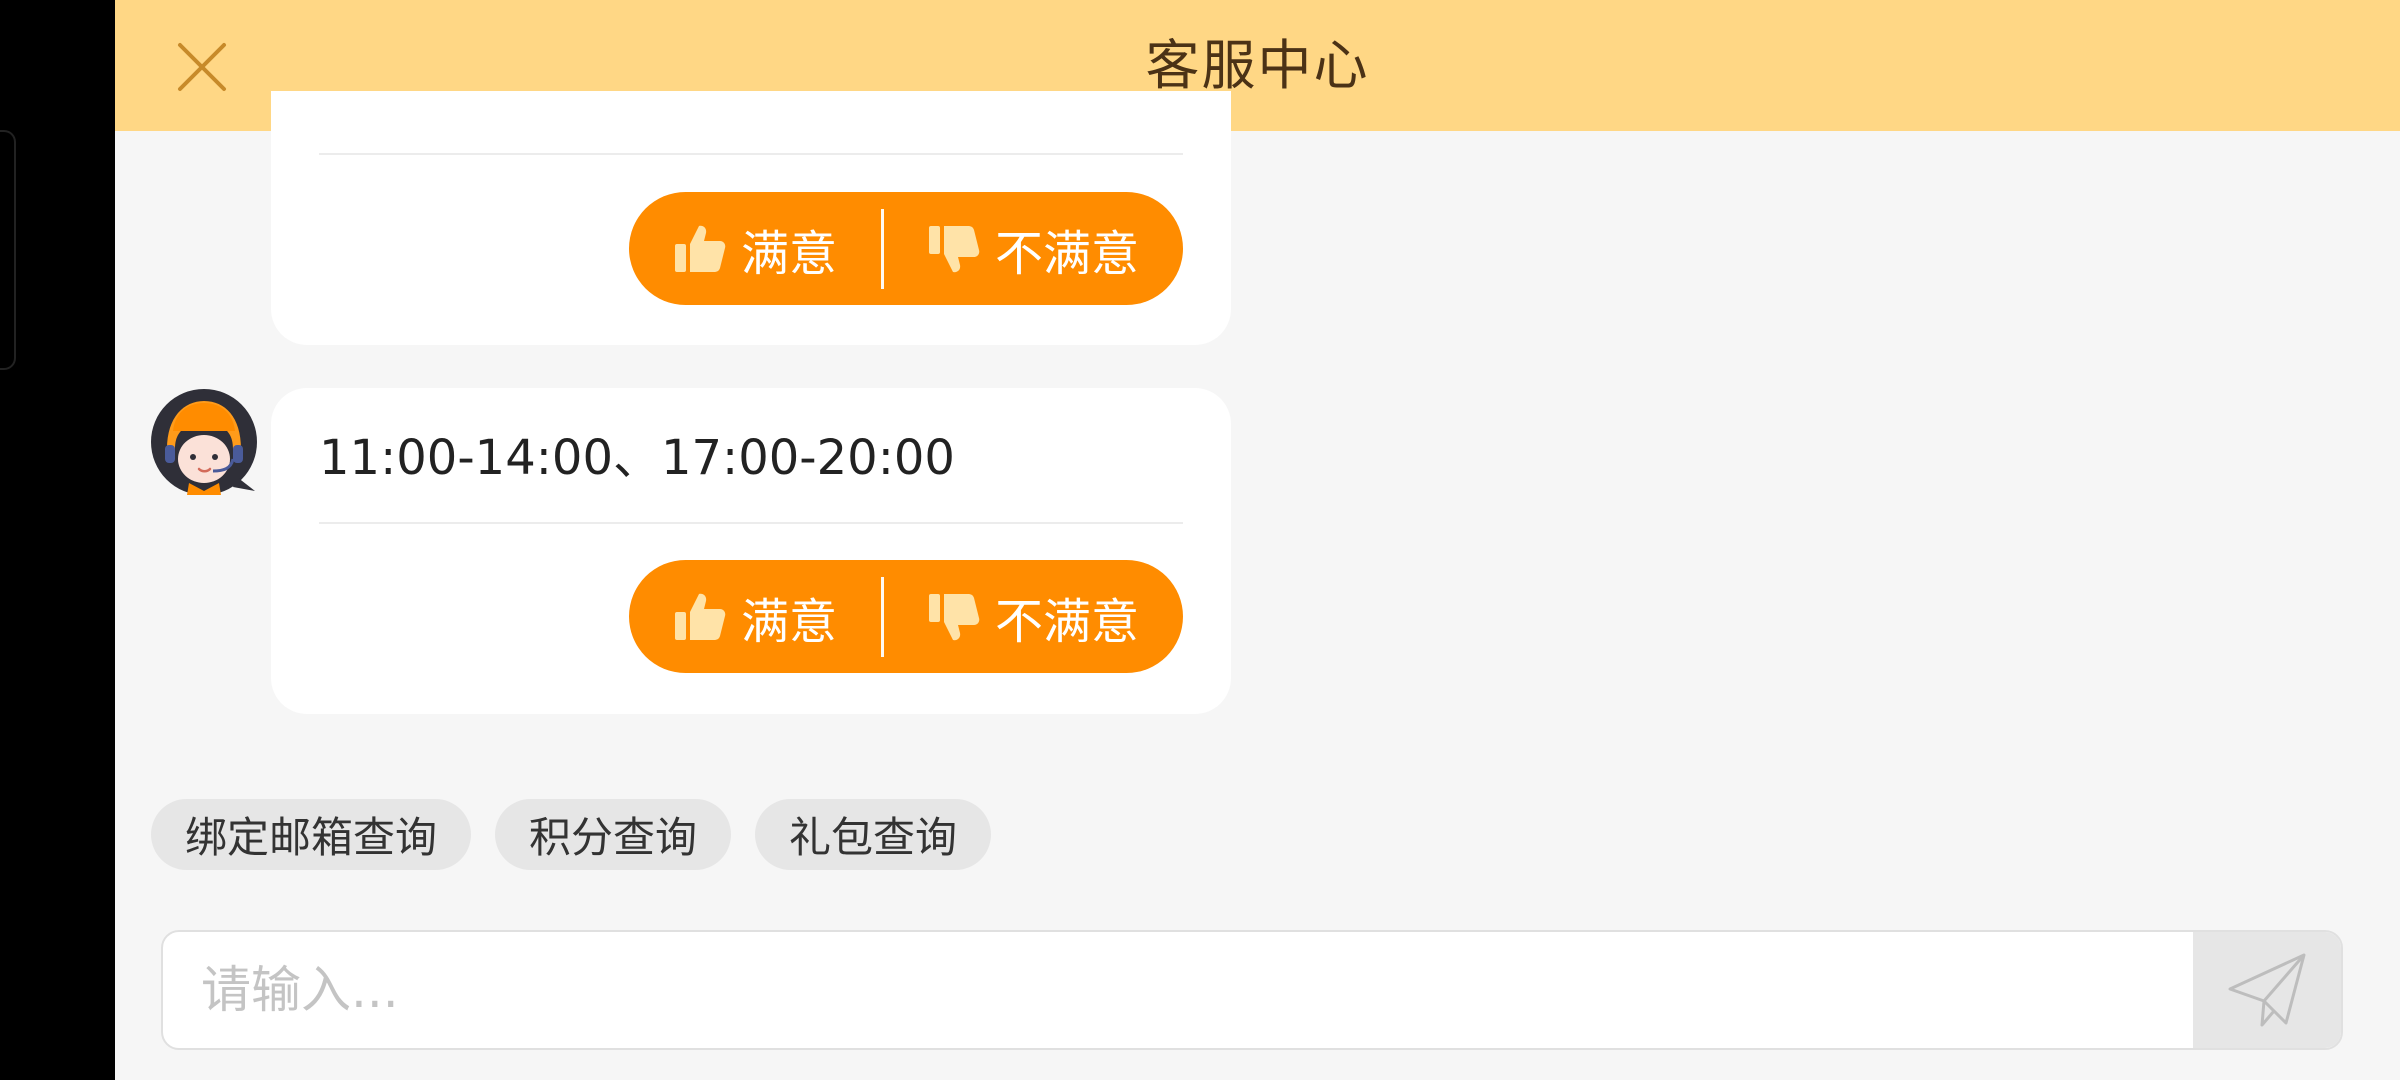 This screenshot has width=2400, height=1080. What do you see at coordinates (204, 442) in the screenshot?
I see `agent-avatar` at bounding box center [204, 442].